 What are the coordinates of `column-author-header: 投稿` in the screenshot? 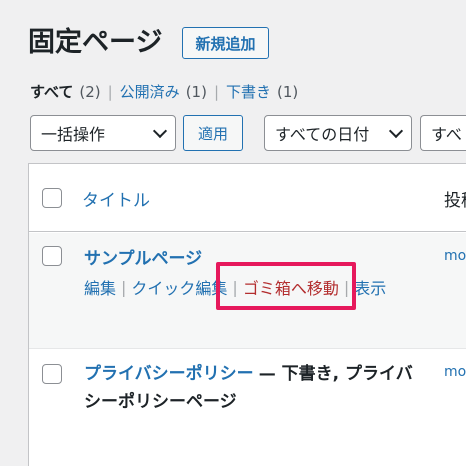 It's located at (455, 201).